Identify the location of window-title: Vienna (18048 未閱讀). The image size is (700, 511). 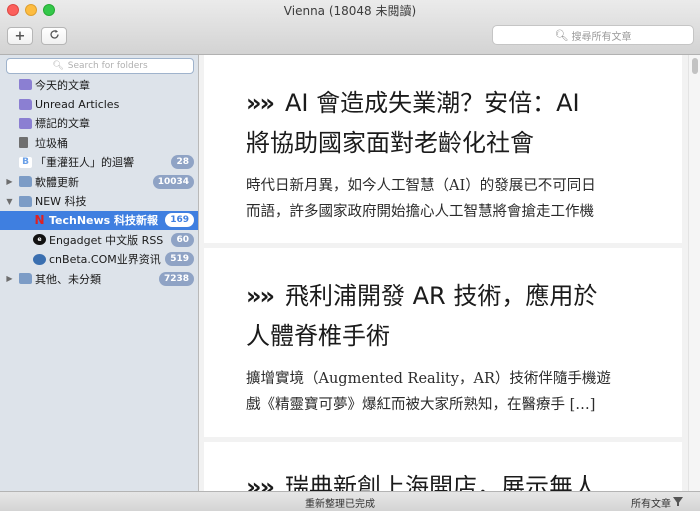
(350, 11).